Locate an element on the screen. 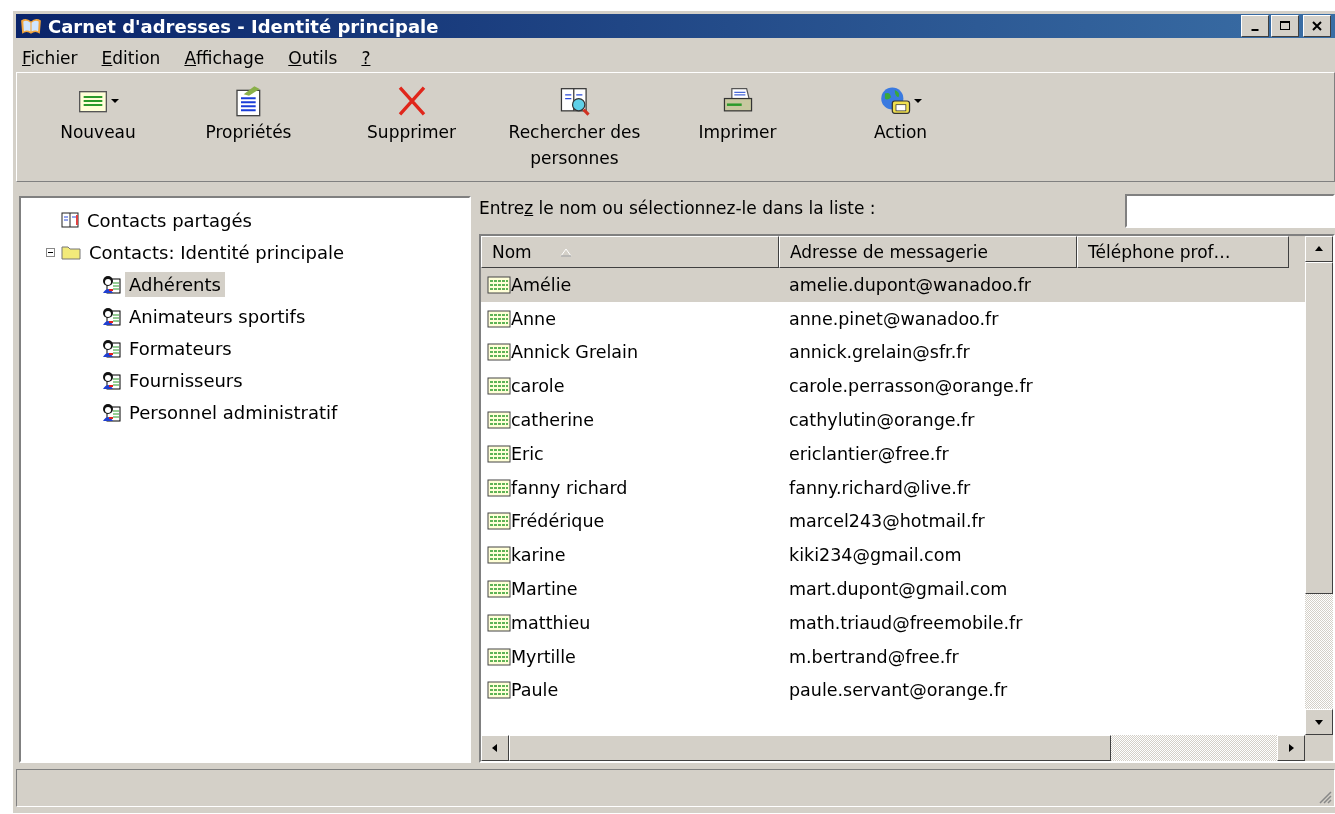 This screenshot has width=1335, height=814. contact-email: fanny.richard@live.fr is located at coordinates (880, 487).